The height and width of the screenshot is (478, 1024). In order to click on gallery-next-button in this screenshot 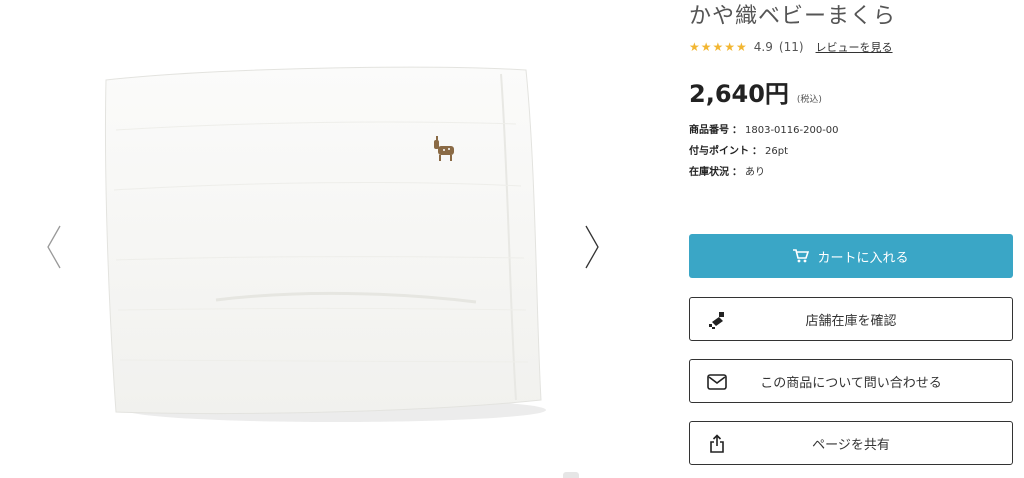, I will do `click(592, 247)`.